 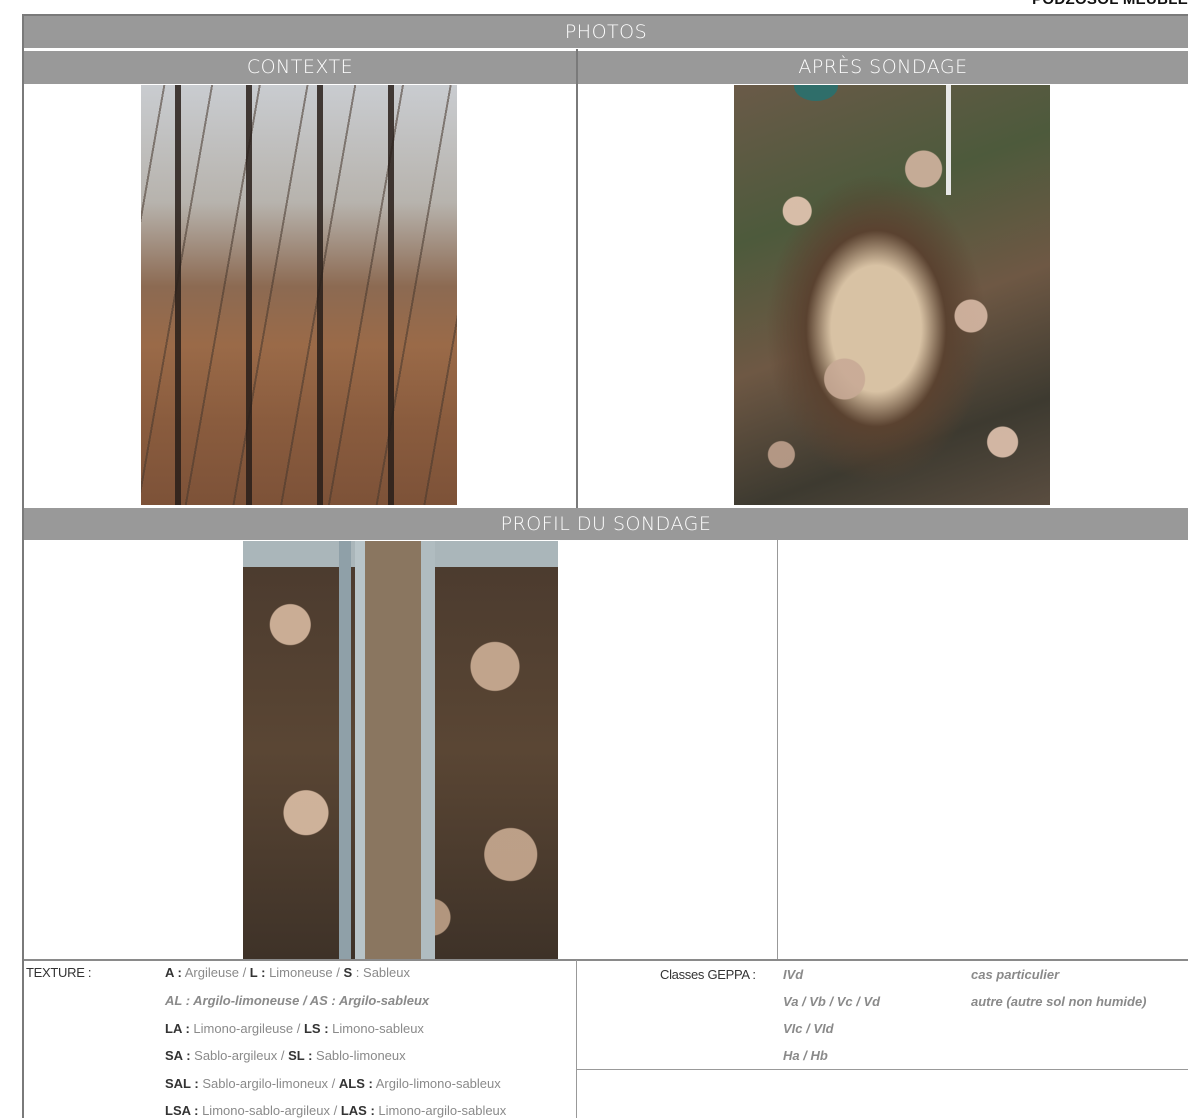 I want to click on profile-header-label: PROFIL DU SONDAGE, so click(x=606, y=524).